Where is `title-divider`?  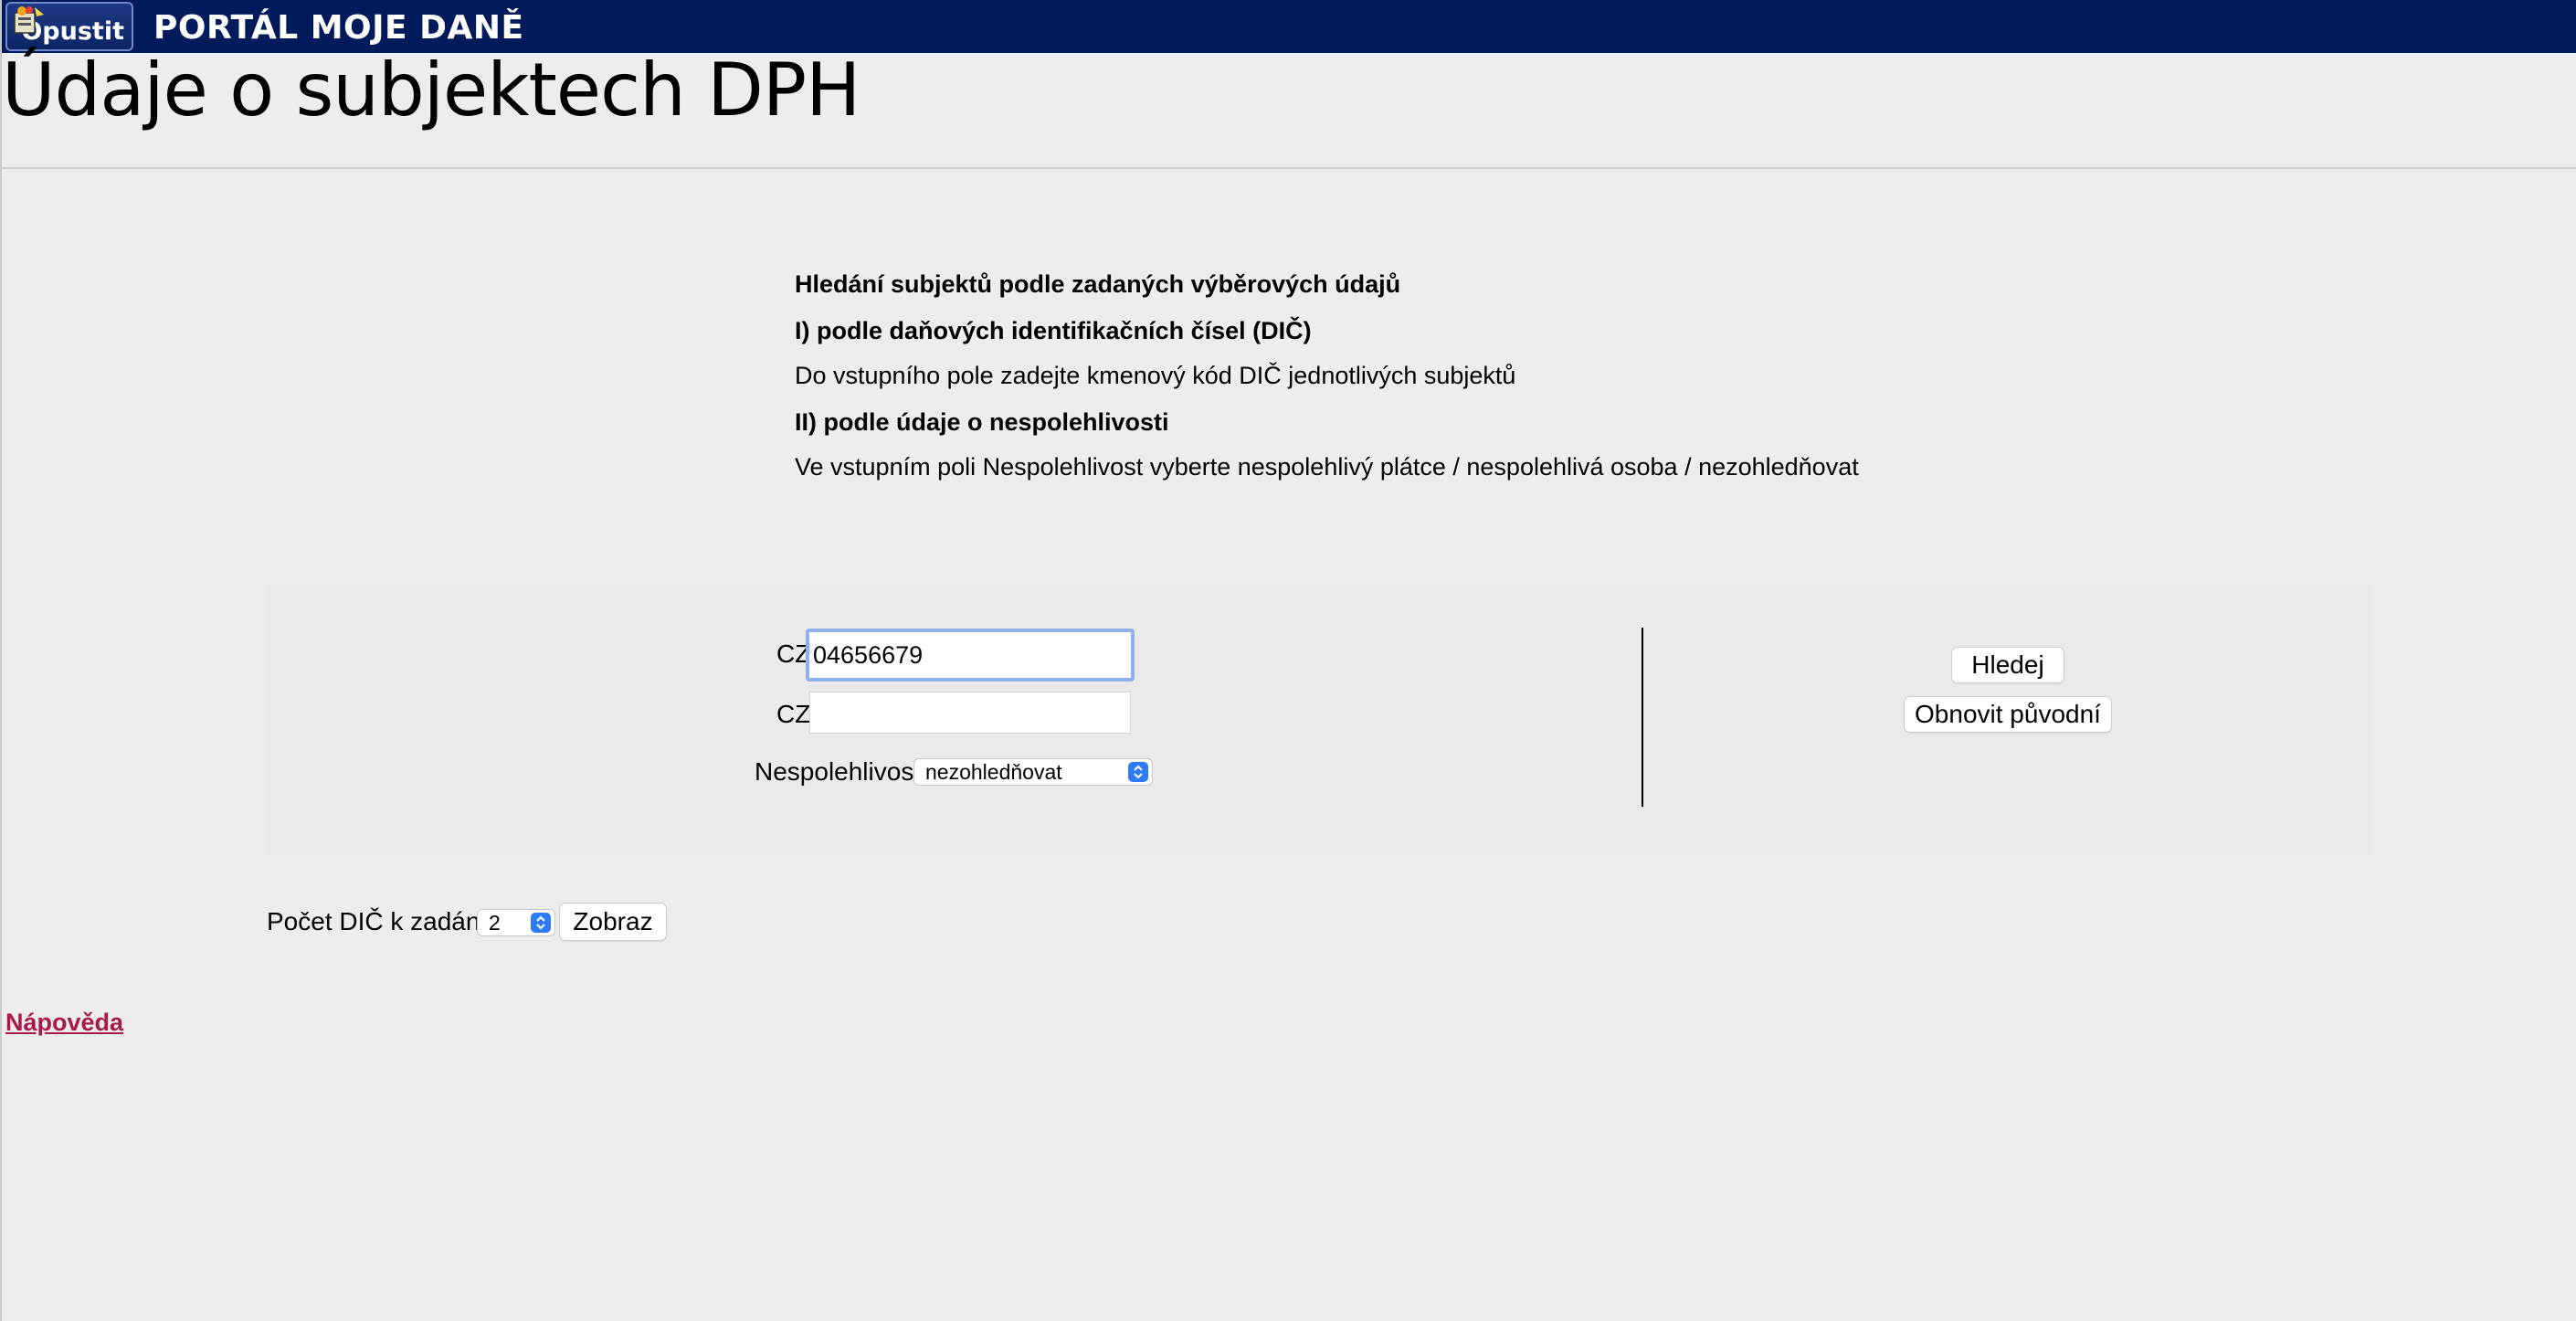
title-divider is located at coordinates (1289, 168).